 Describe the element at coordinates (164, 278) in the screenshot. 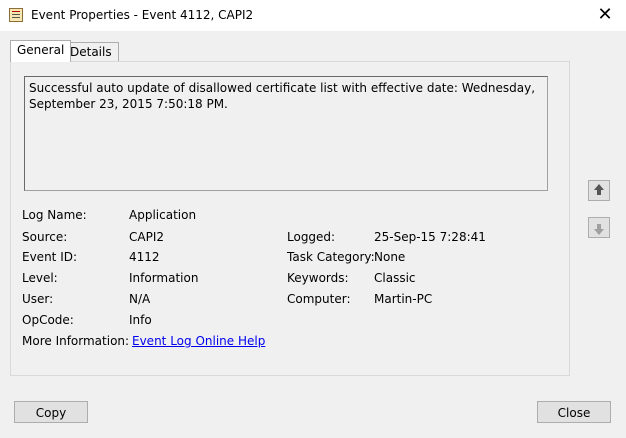

I see `level-value: Information` at that location.